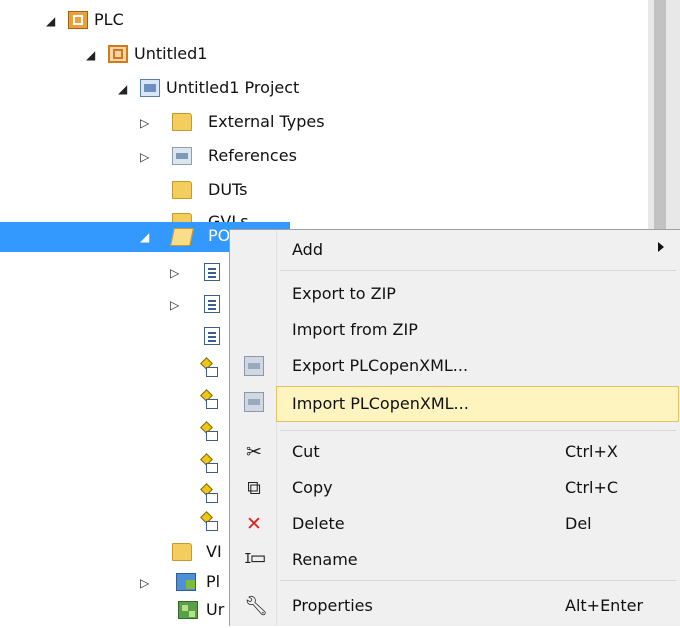 The height and width of the screenshot is (628, 680). Describe the element at coordinates (455, 250) in the screenshot. I see `menu-item-add: Add` at that location.